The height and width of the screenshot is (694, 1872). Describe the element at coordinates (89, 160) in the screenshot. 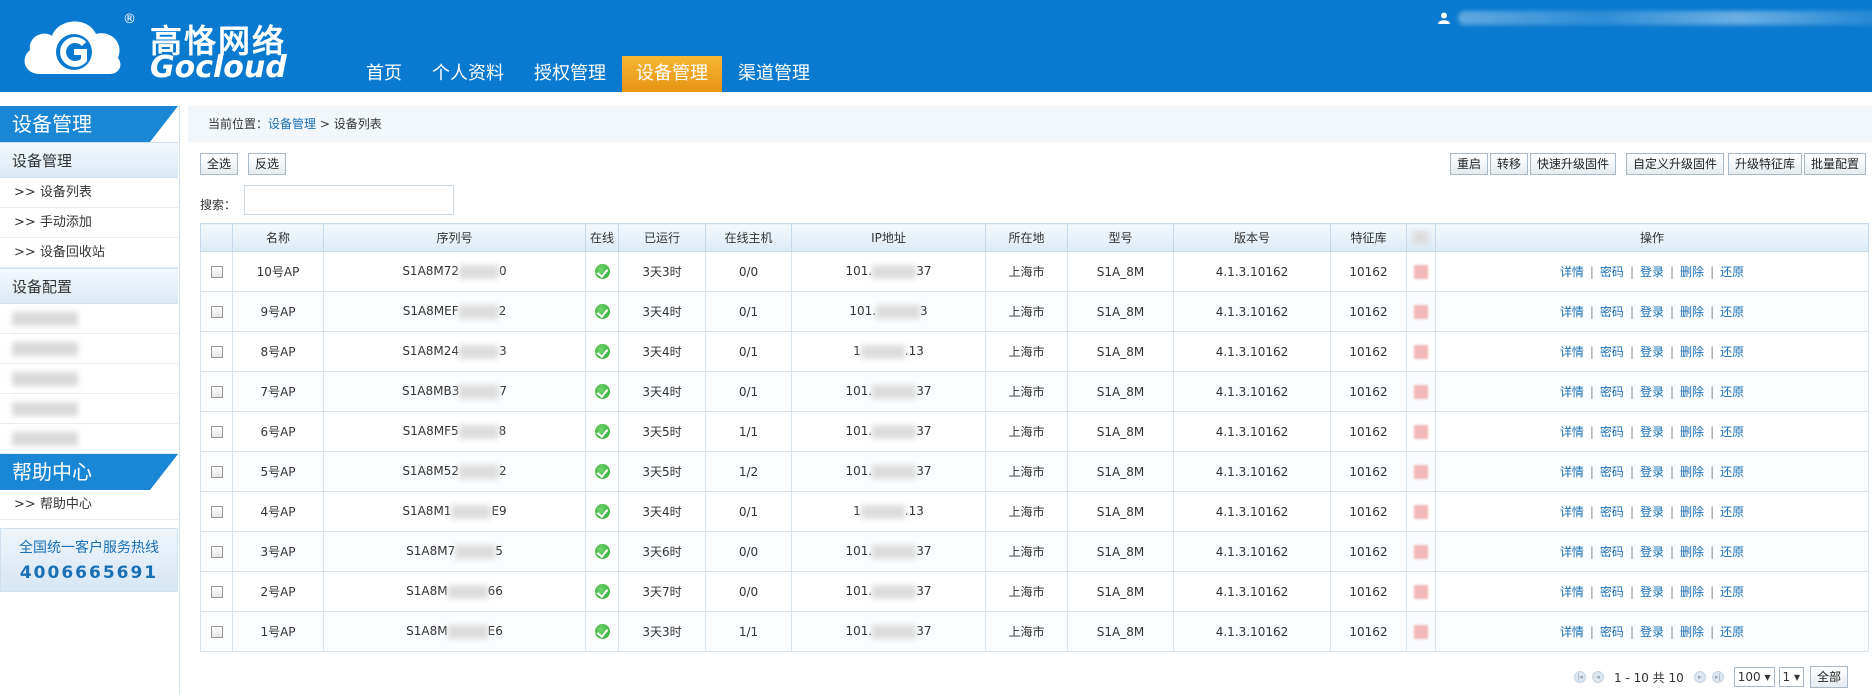

I see `sidebar-section-device-management: 设备管理` at that location.